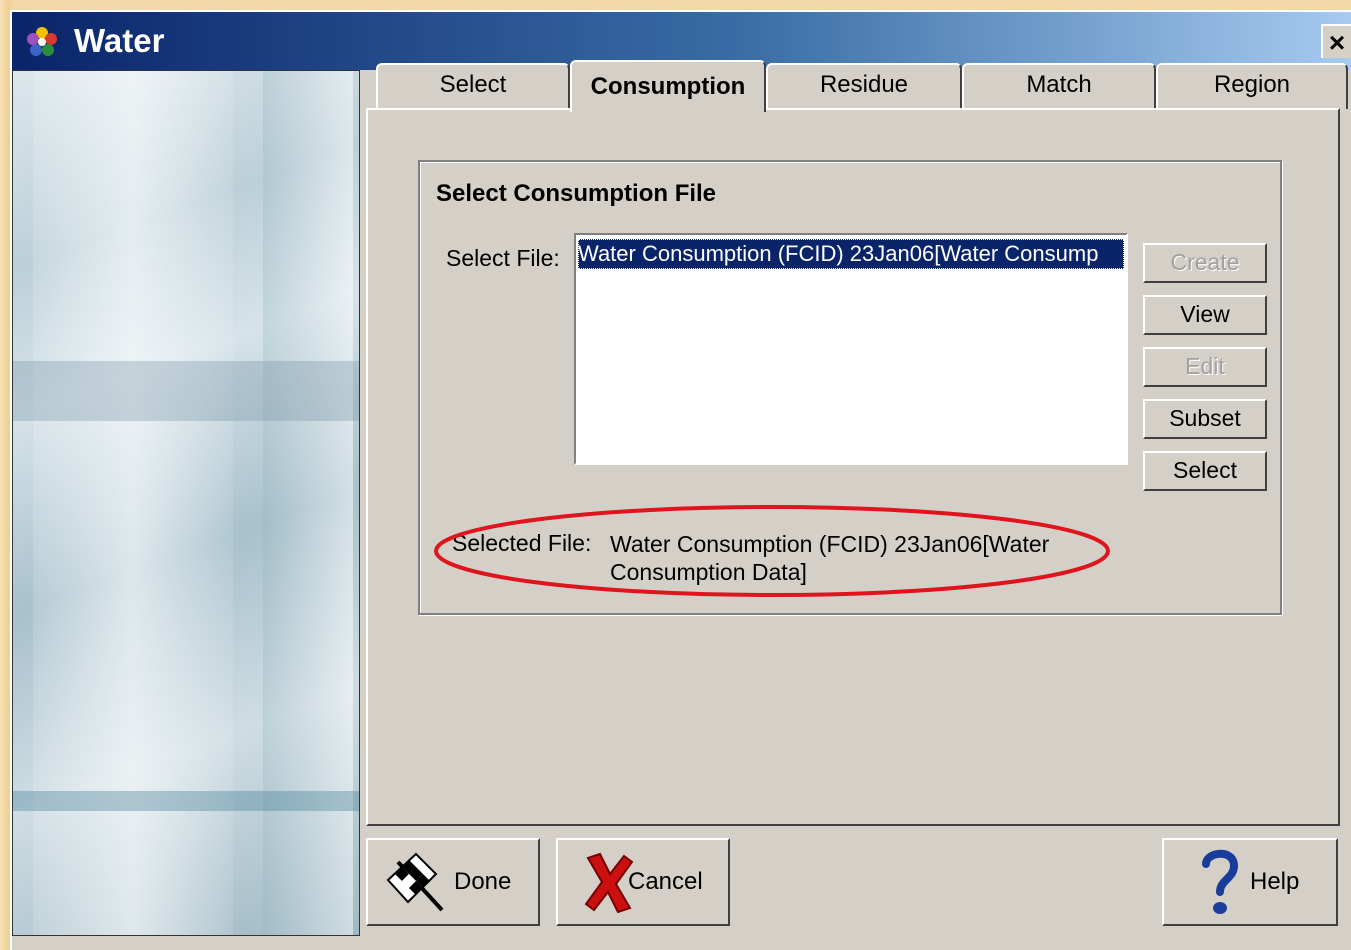 The image size is (1351, 950). What do you see at coordinates (1205, 315) in the screenshot?
I see `view-button: View` at bounding box center [1205, 315].